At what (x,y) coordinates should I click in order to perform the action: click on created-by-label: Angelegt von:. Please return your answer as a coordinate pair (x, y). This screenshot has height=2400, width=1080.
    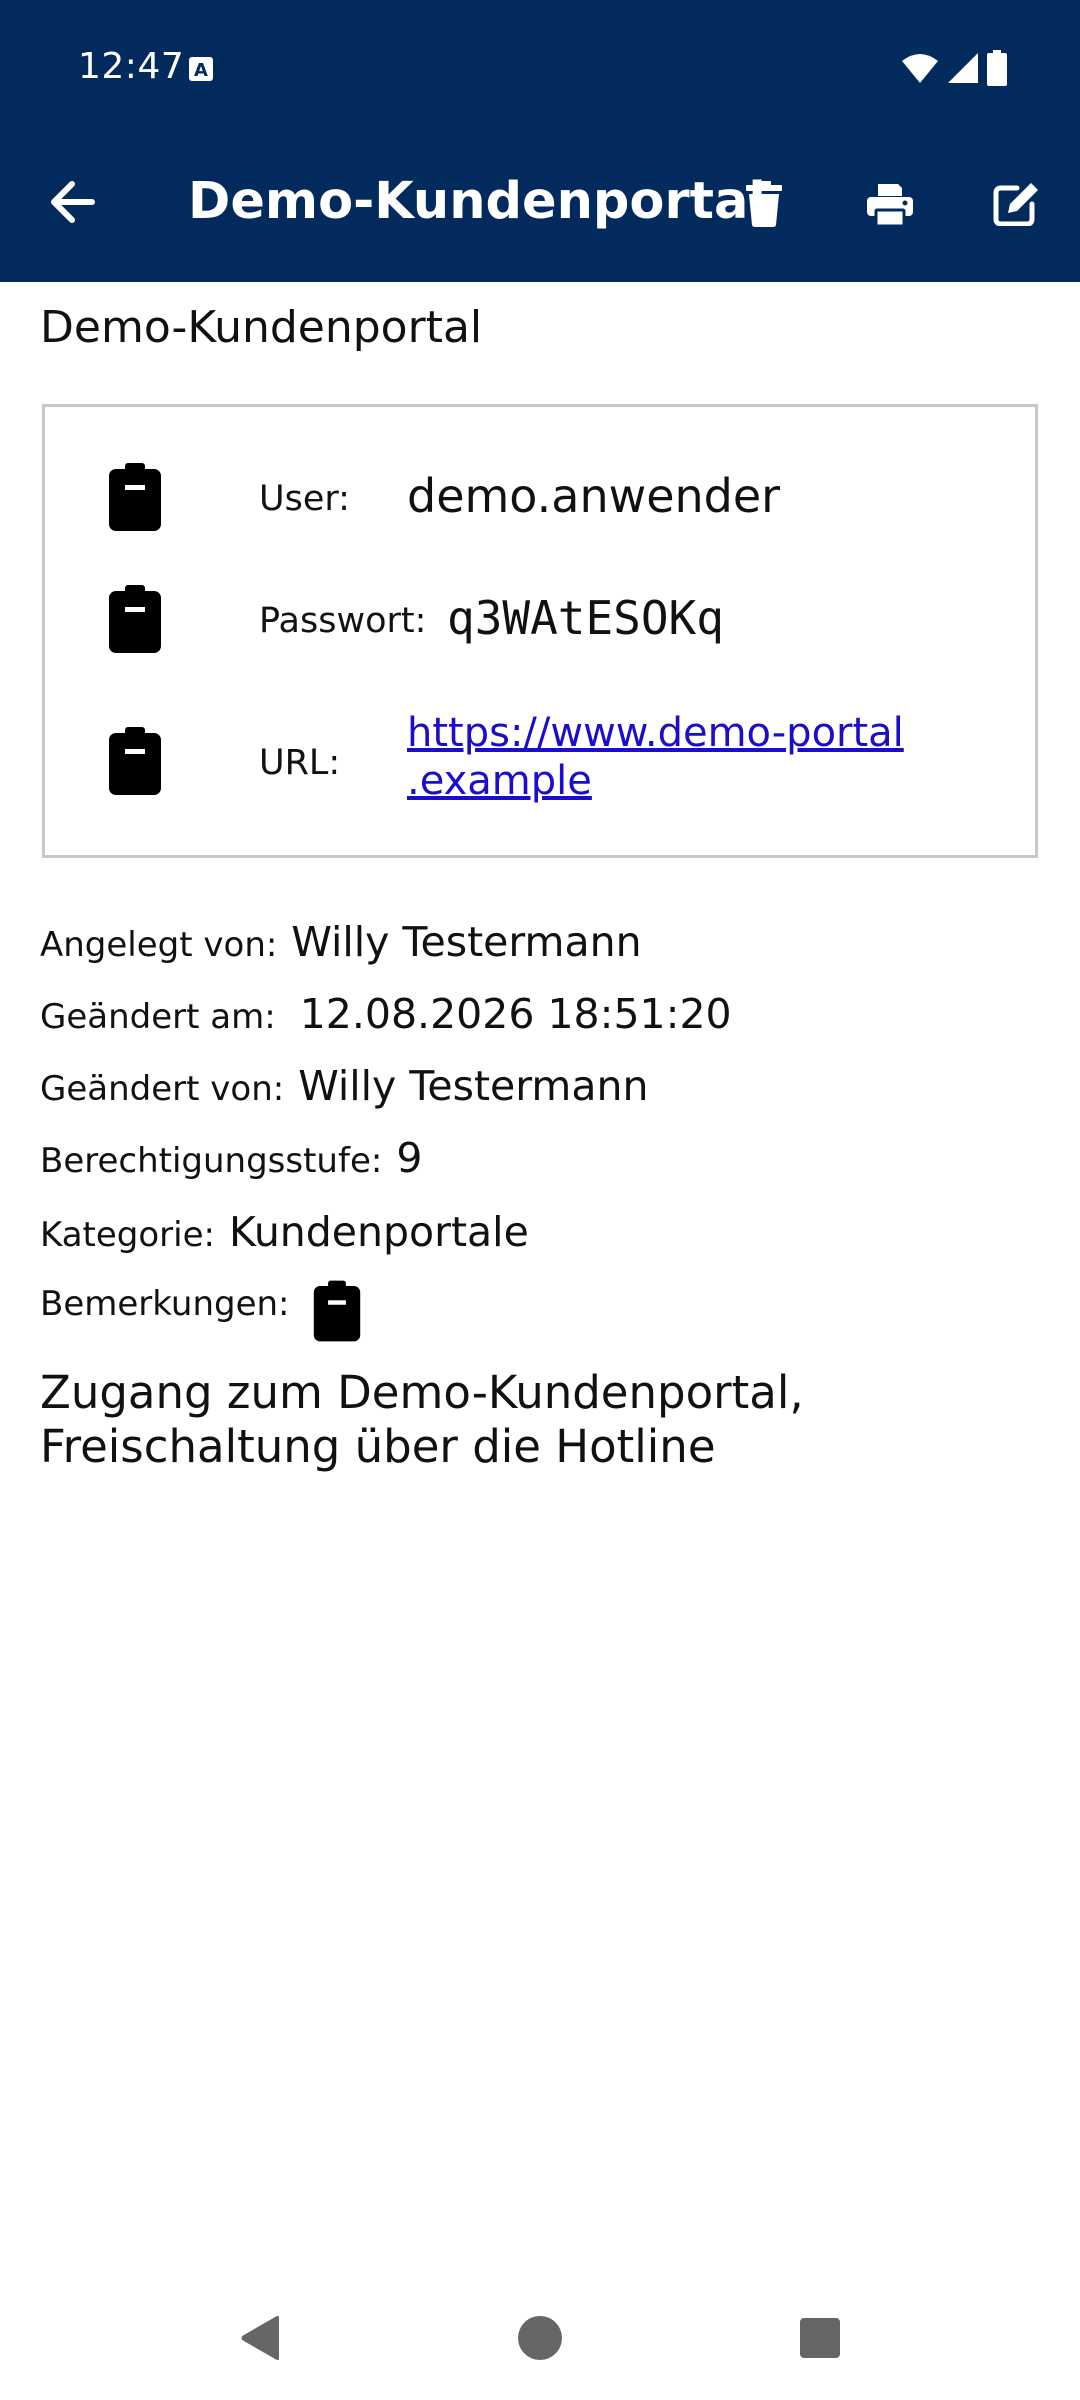
    Looking at the image, I should click on (159, 945).